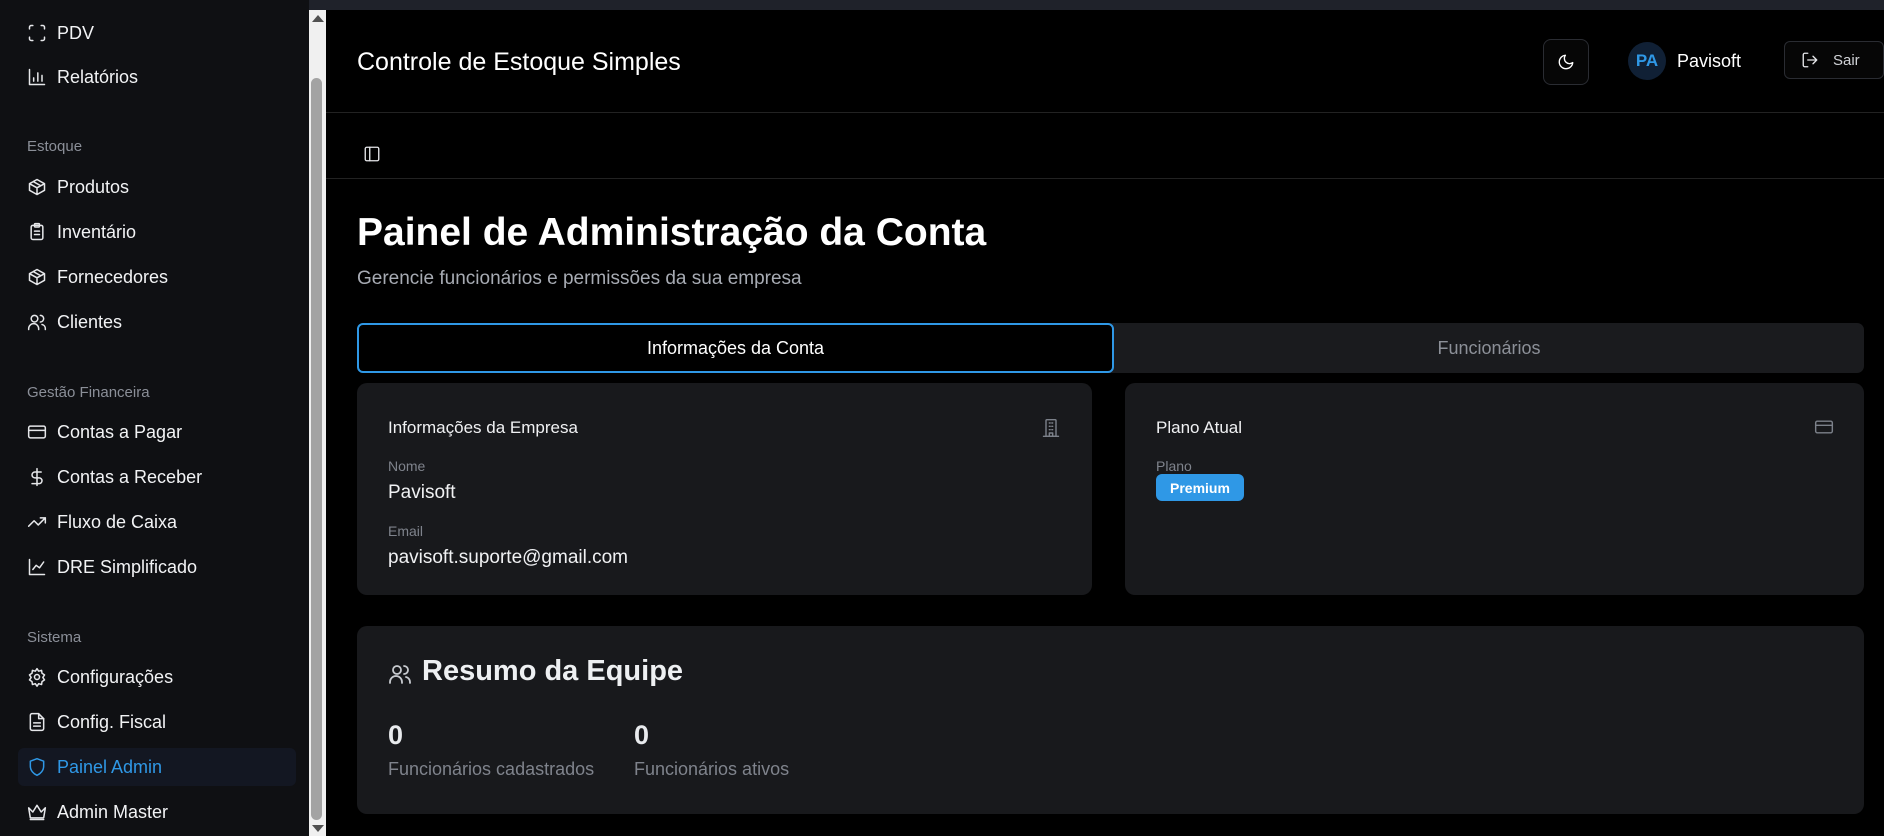  I want to click on toolbar, so click(1105, 146).